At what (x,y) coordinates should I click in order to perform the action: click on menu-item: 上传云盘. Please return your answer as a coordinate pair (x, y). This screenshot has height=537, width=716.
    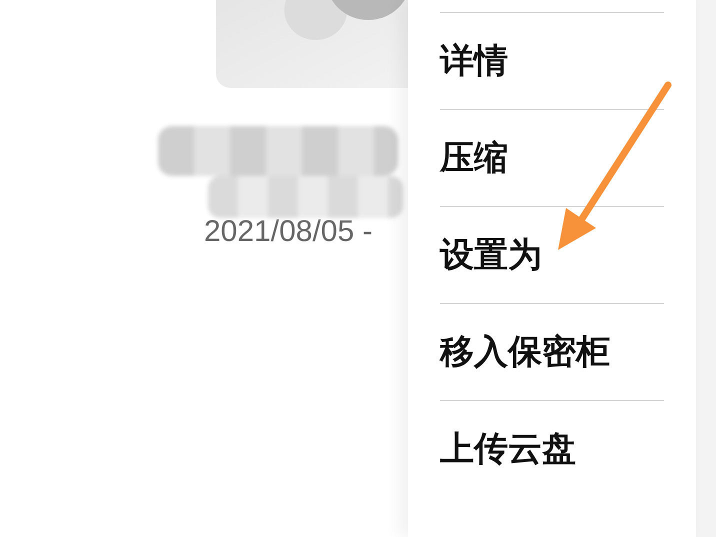
    Looking at the image, I should click on (552, 448).